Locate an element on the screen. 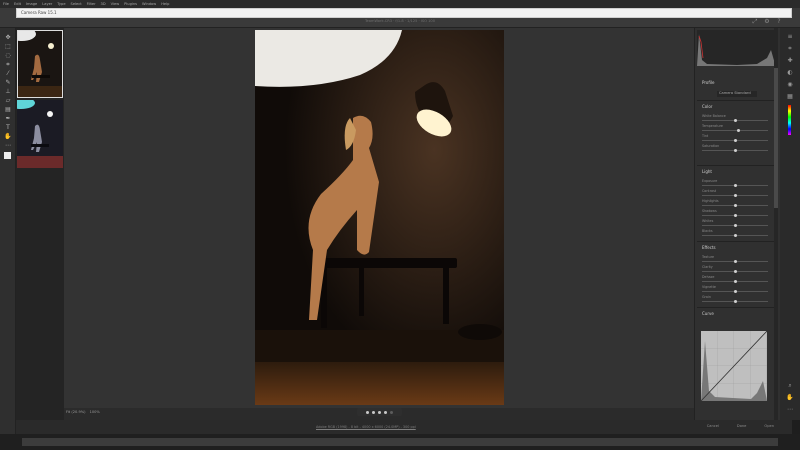 The height and width of the screenshot is (450, 800). slider-track is located at coordinates (735, 130).